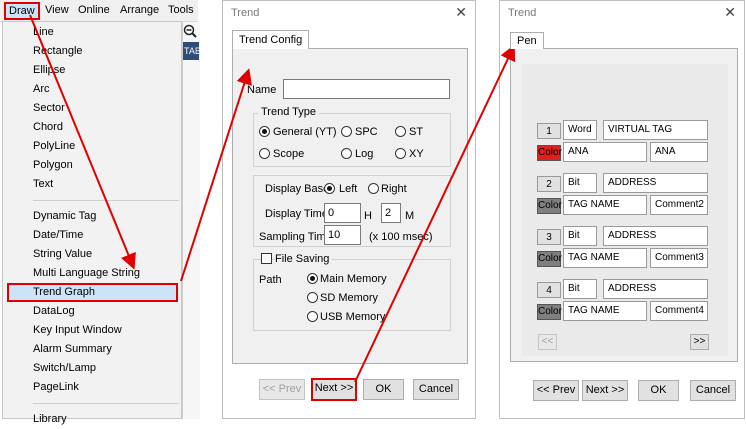 Image resolution: width=746 pixels, height=429 pixels. Describe the element at coordinates (527, 40) in the screenshot. I see `tab-pen: Pen` at that location.